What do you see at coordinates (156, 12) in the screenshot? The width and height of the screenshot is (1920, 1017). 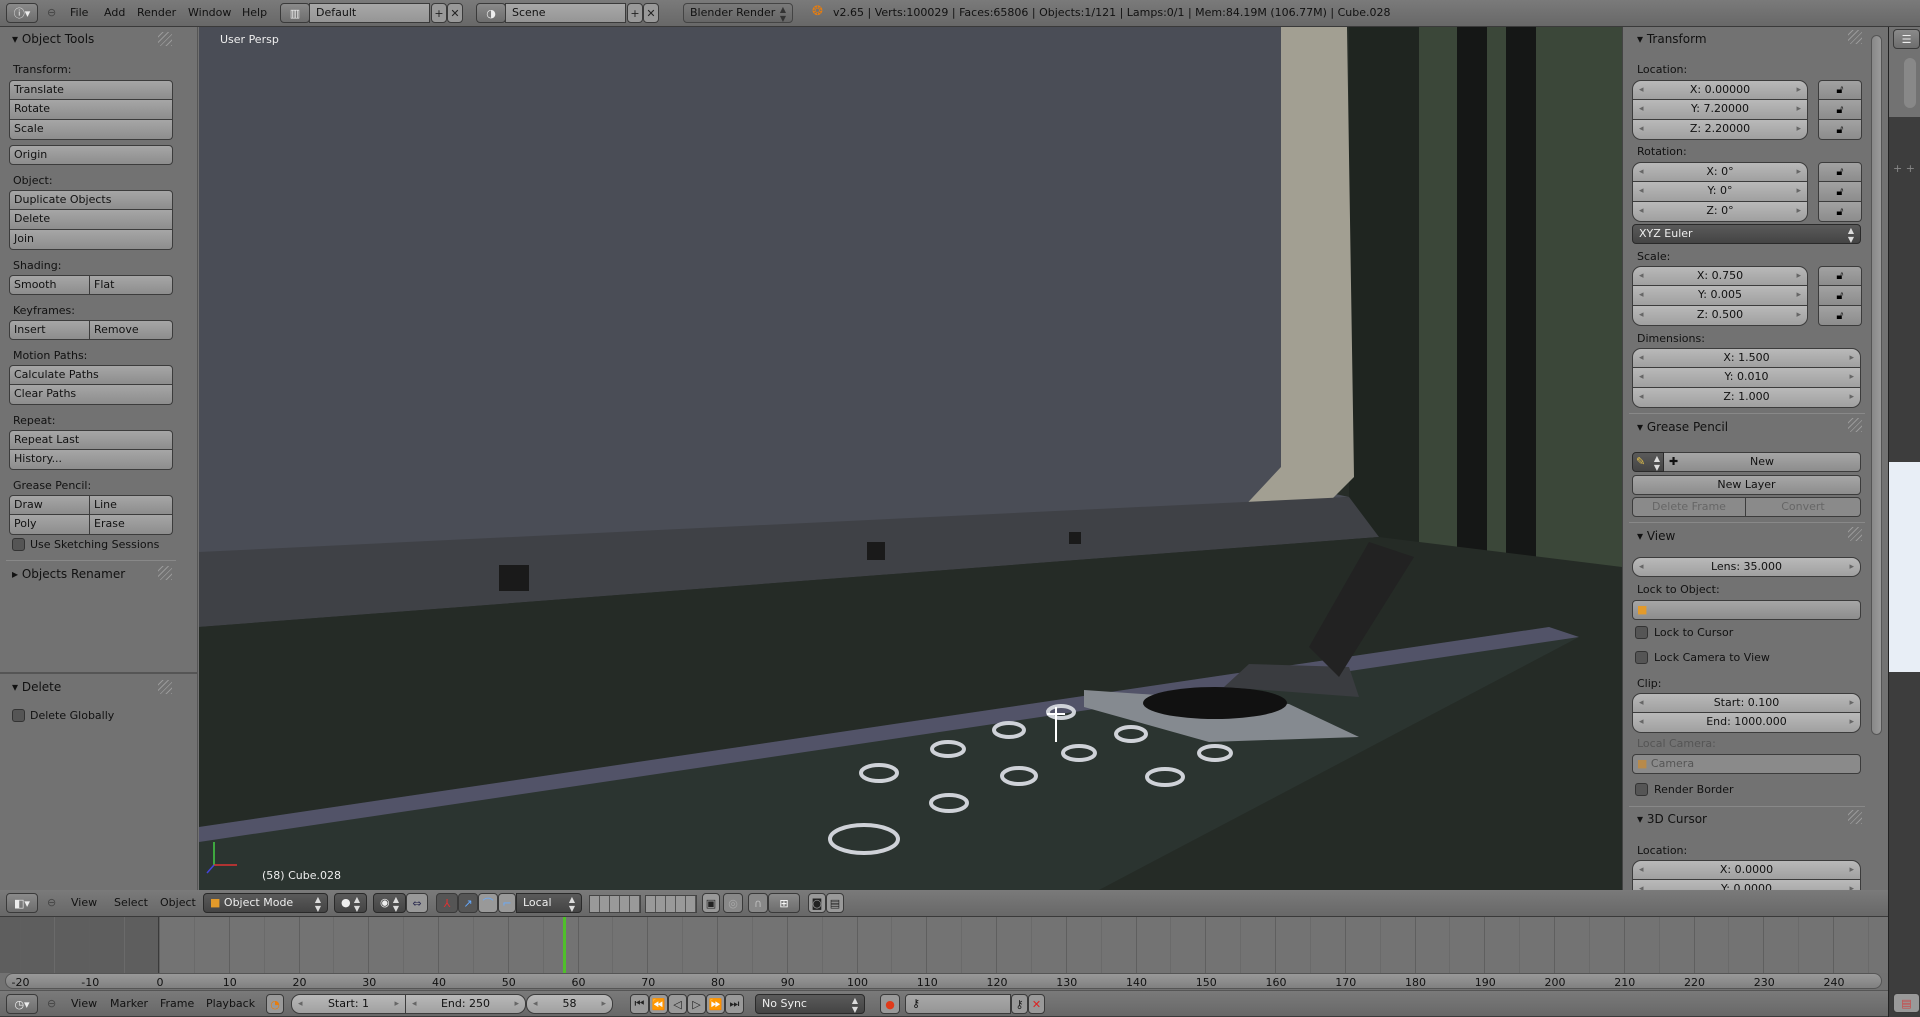 I see `menu-render: Render` at bounding box center [156, 12].